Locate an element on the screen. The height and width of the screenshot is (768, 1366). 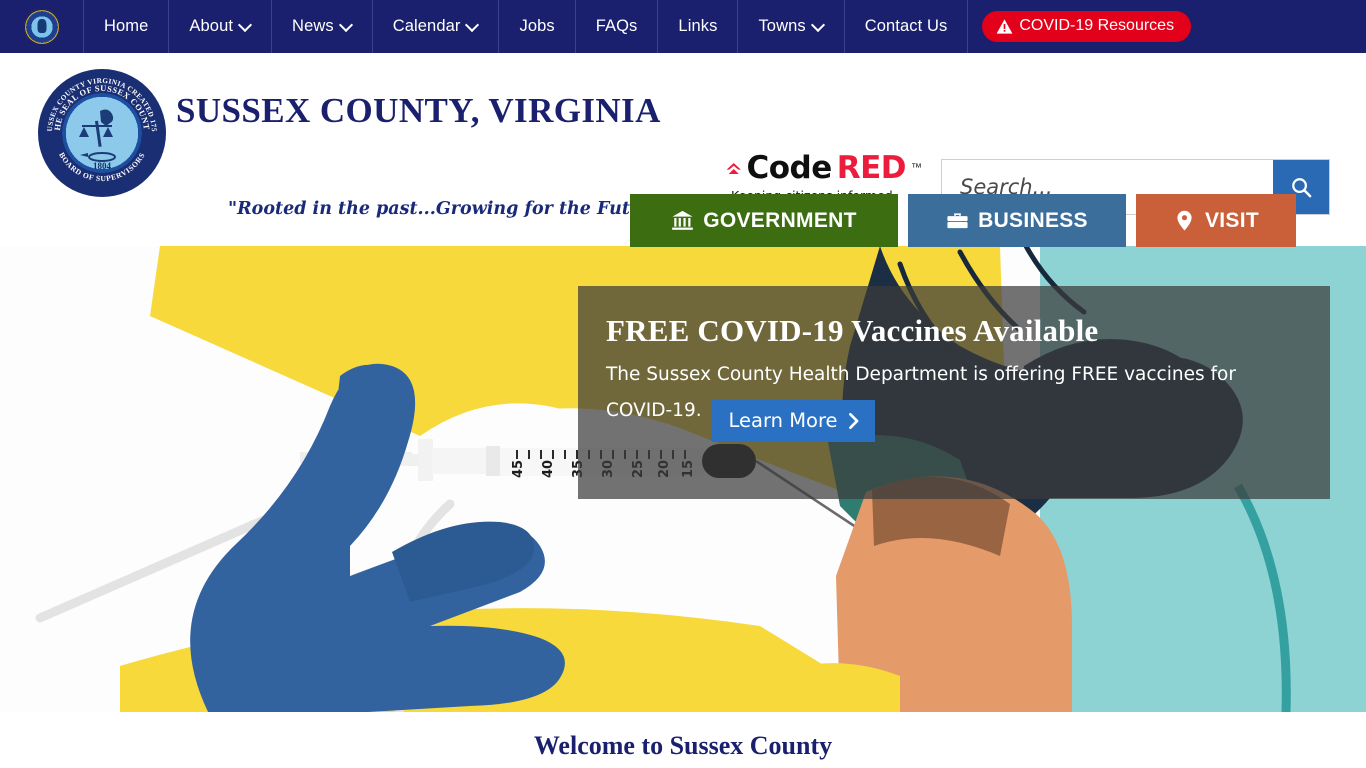
map-pin-icon is located at coordinates (1184, 220).